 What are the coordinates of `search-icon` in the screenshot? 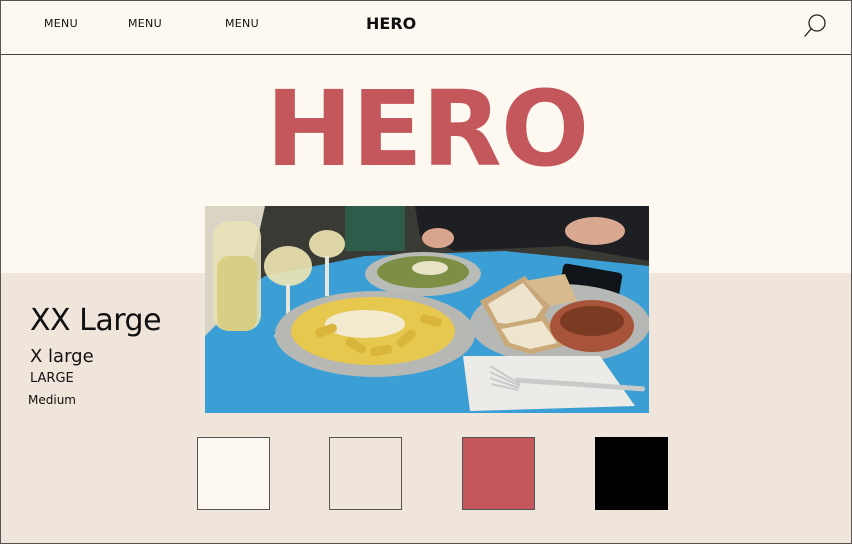 It's located at (815, 26).